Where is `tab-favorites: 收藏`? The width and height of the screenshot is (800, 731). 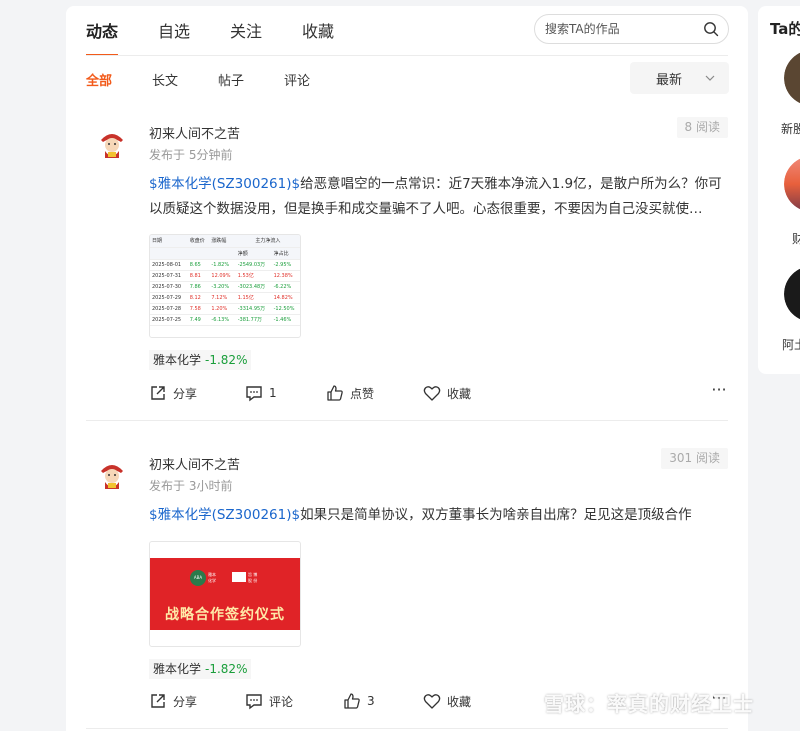
tab-favorites: 收藏 is located at coordinates (318, 39).